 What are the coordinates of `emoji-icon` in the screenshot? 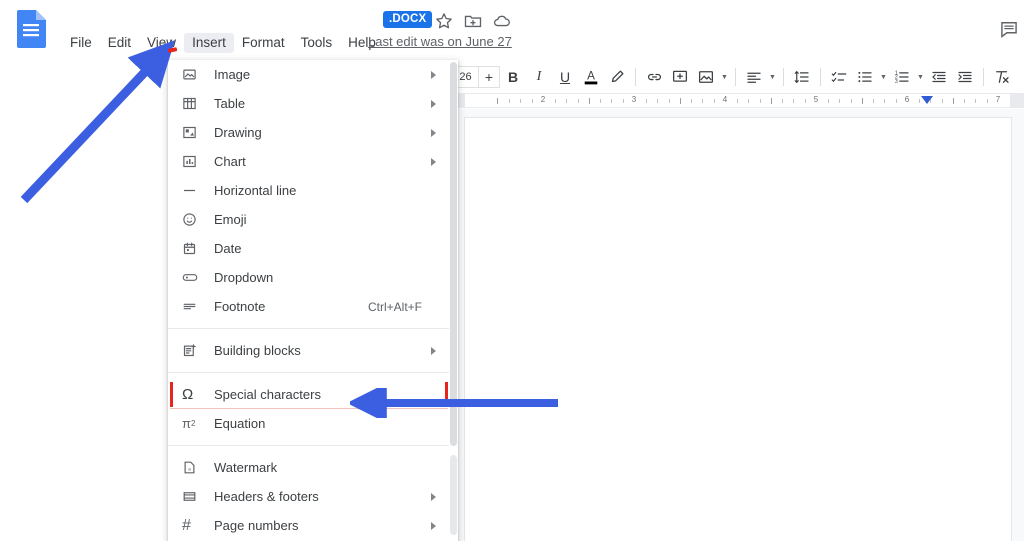 It's located at (193, 220).